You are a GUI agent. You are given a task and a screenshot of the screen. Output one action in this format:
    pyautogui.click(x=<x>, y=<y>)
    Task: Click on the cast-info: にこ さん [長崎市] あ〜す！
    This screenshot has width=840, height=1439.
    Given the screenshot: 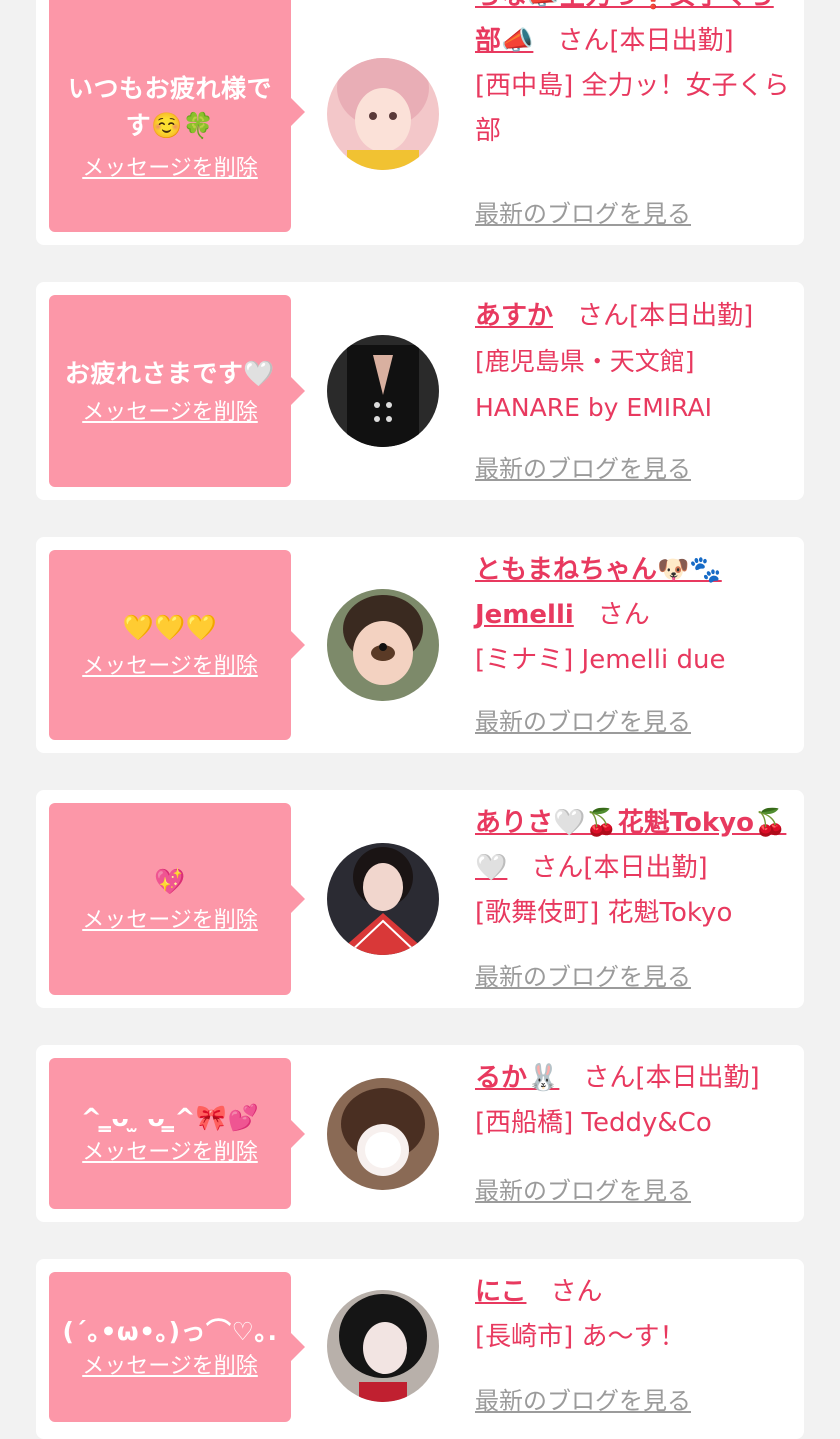 What is the action you would take?
    pyautogui.click(x=636, y=1315)
    